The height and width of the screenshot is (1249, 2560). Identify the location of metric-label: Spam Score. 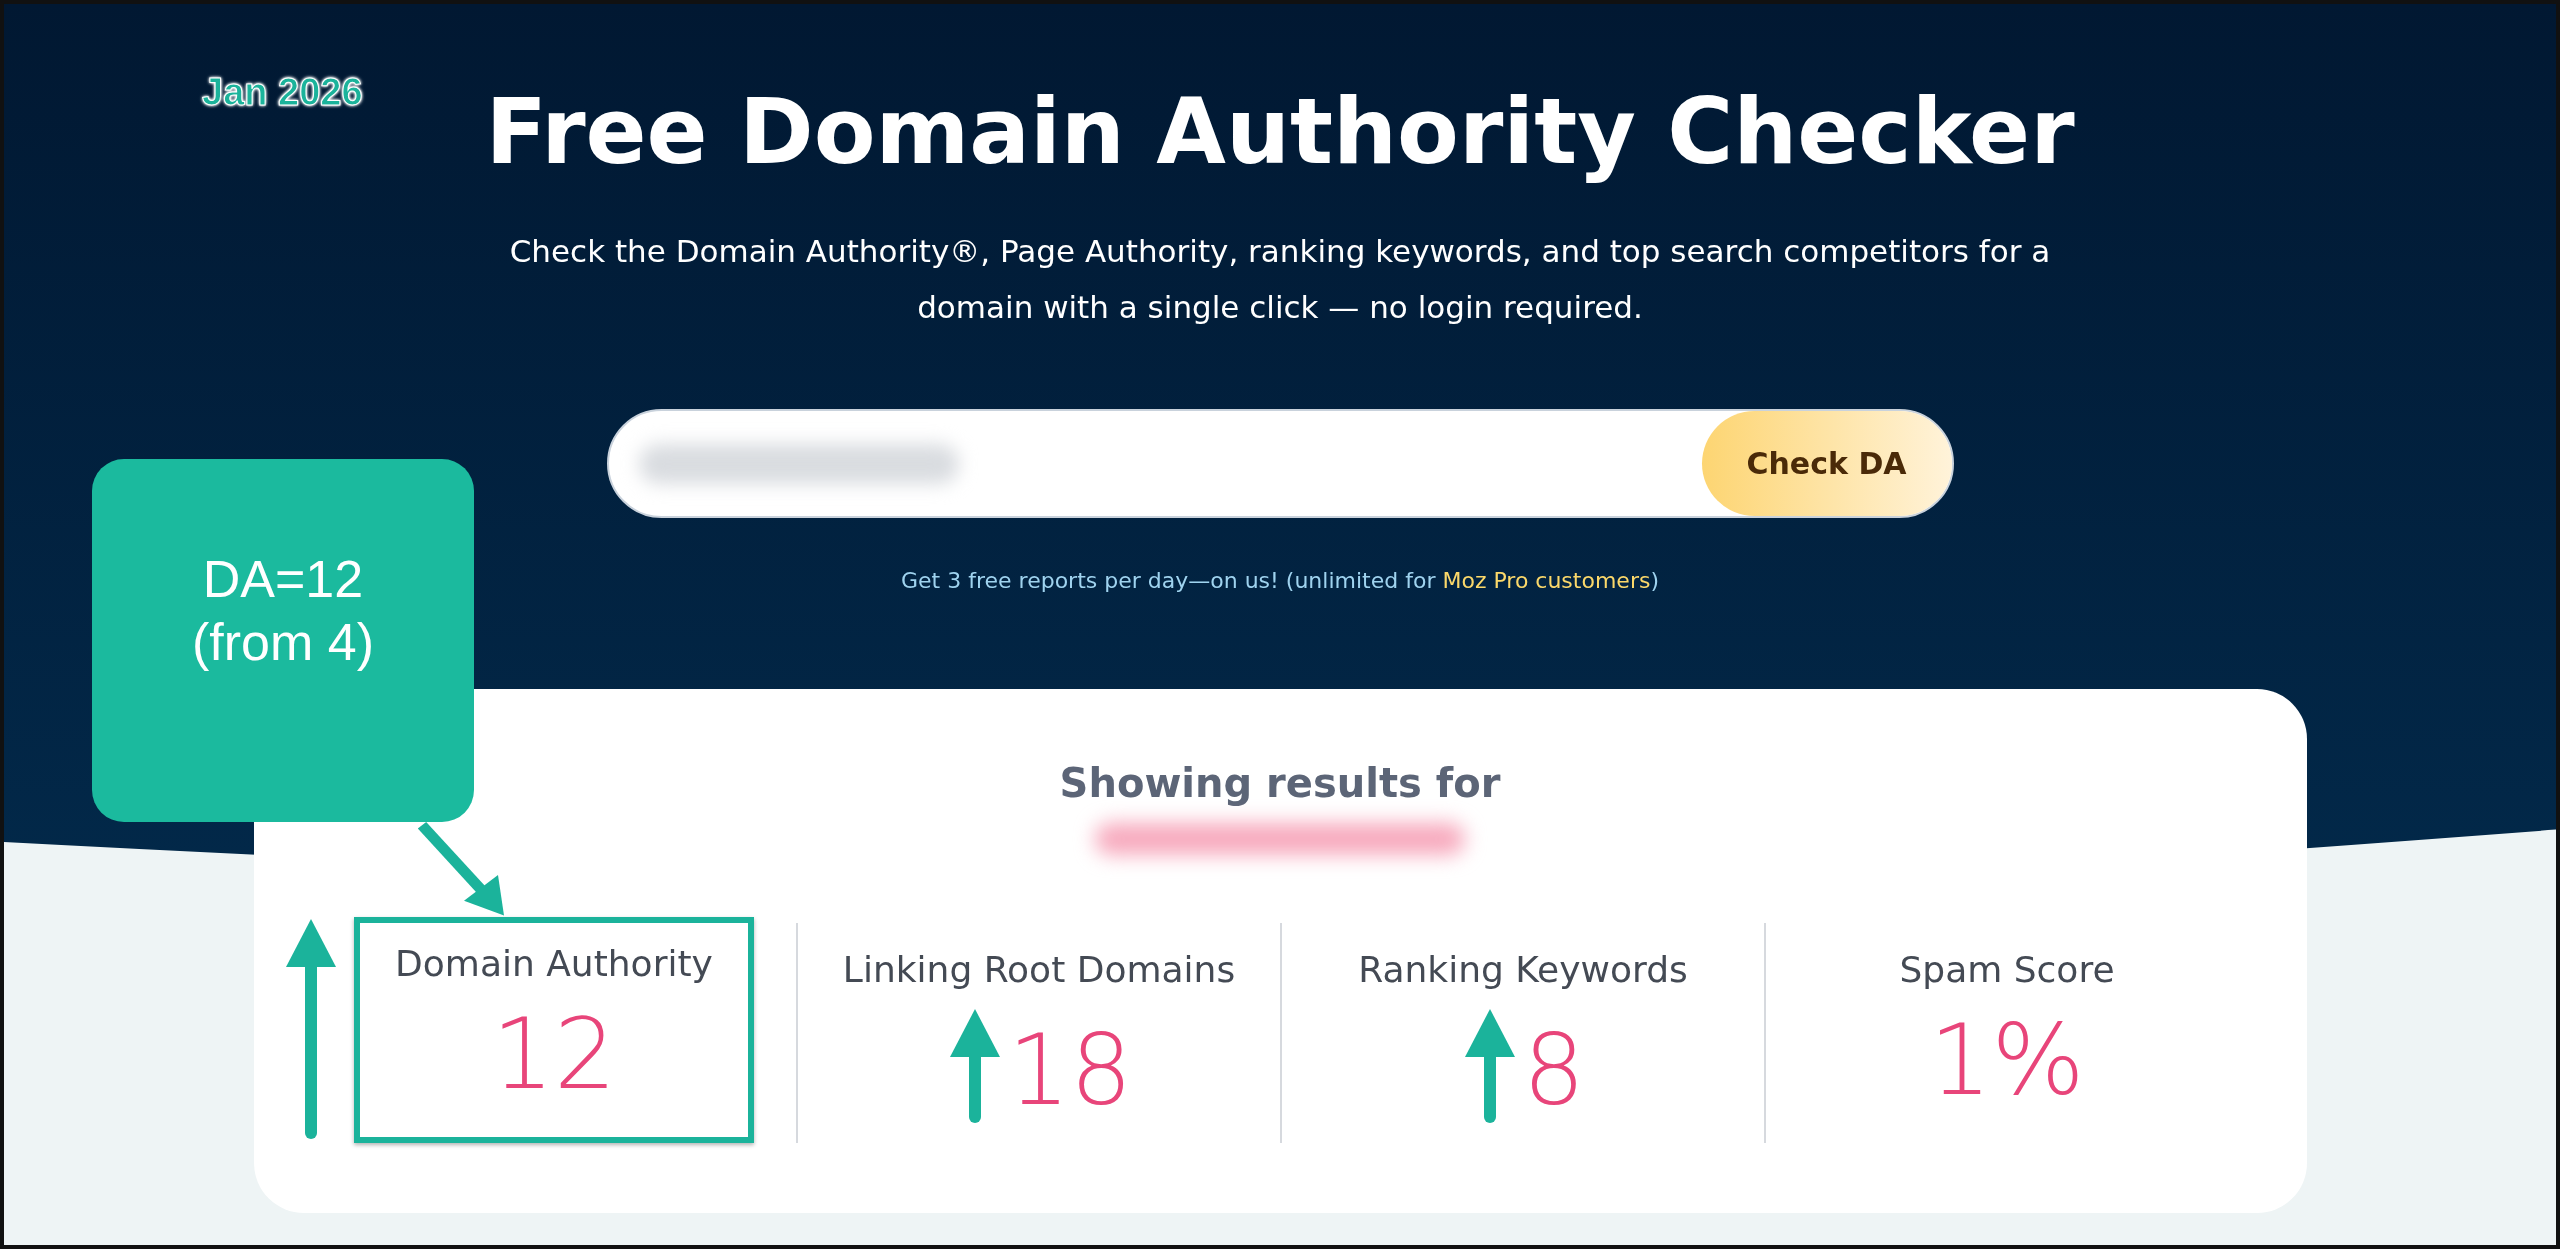
(2007, 970).